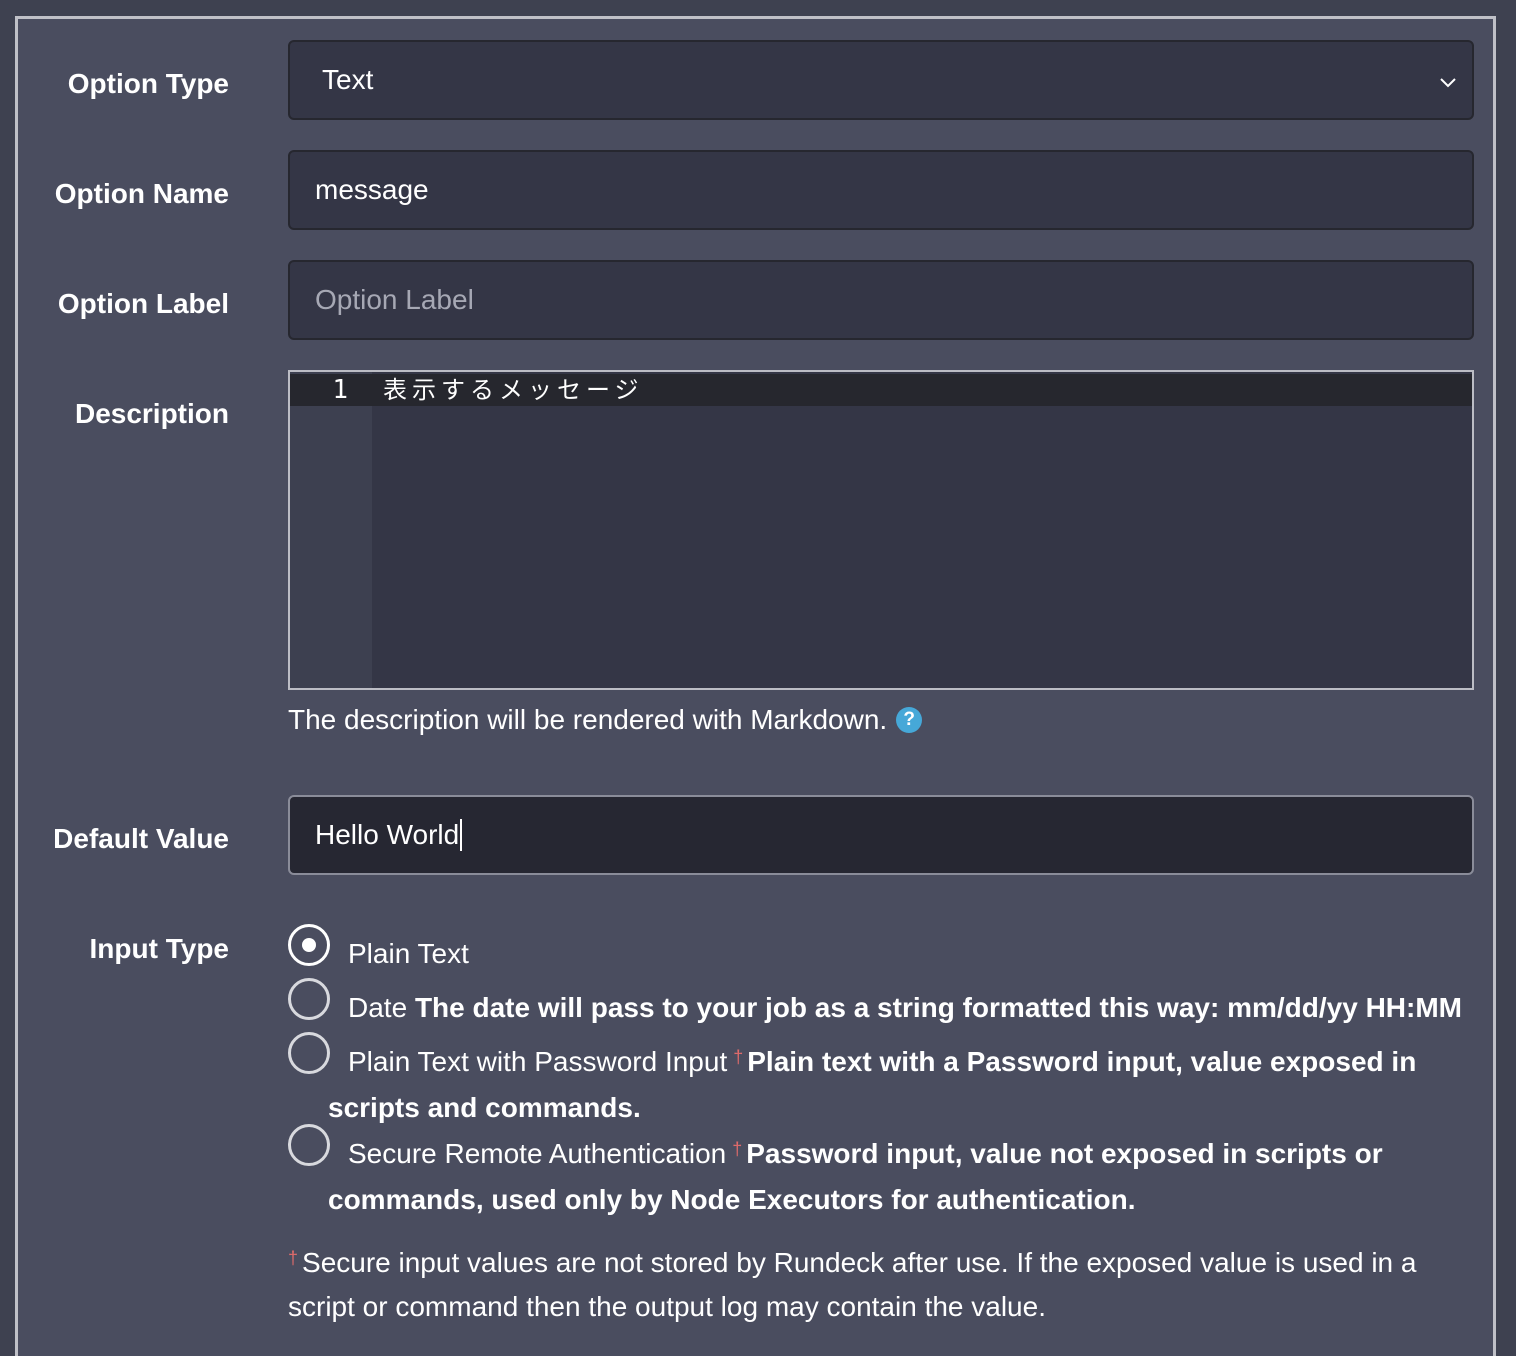 This screenshot has width=1516, height=1356. I want to click on line-number: 1, so click(340, 390).